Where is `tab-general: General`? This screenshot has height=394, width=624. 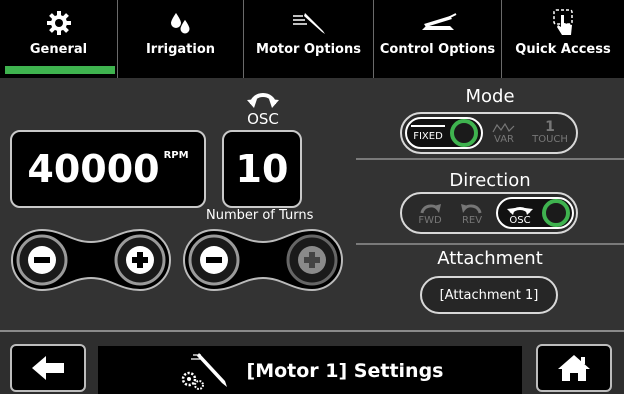
tab-general: General is located at coordinates (59, 39).